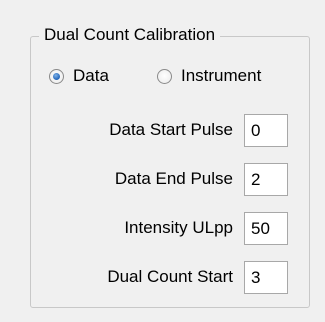 The height and width of the screenshot is (322, 325). I want to click on radio-instrument: Instrument, so click(209, 76).